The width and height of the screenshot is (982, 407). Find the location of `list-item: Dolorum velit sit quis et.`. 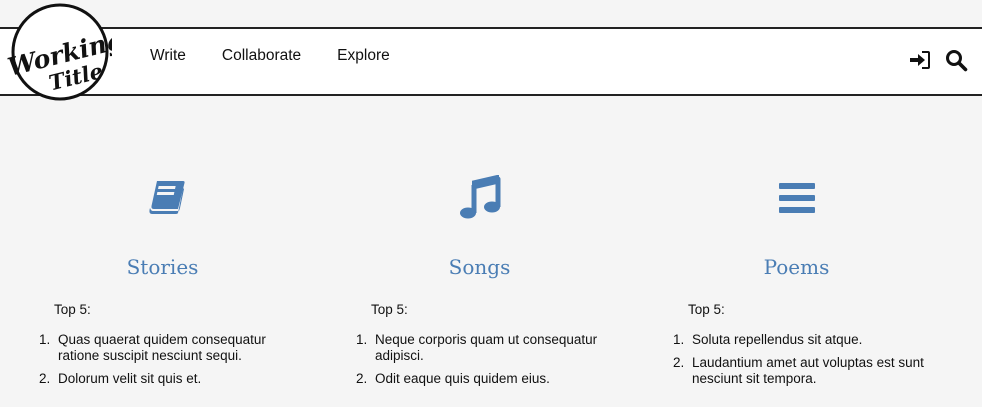

list-item: Dolorum velit sit quis et. is located at coordinates (174, 379).